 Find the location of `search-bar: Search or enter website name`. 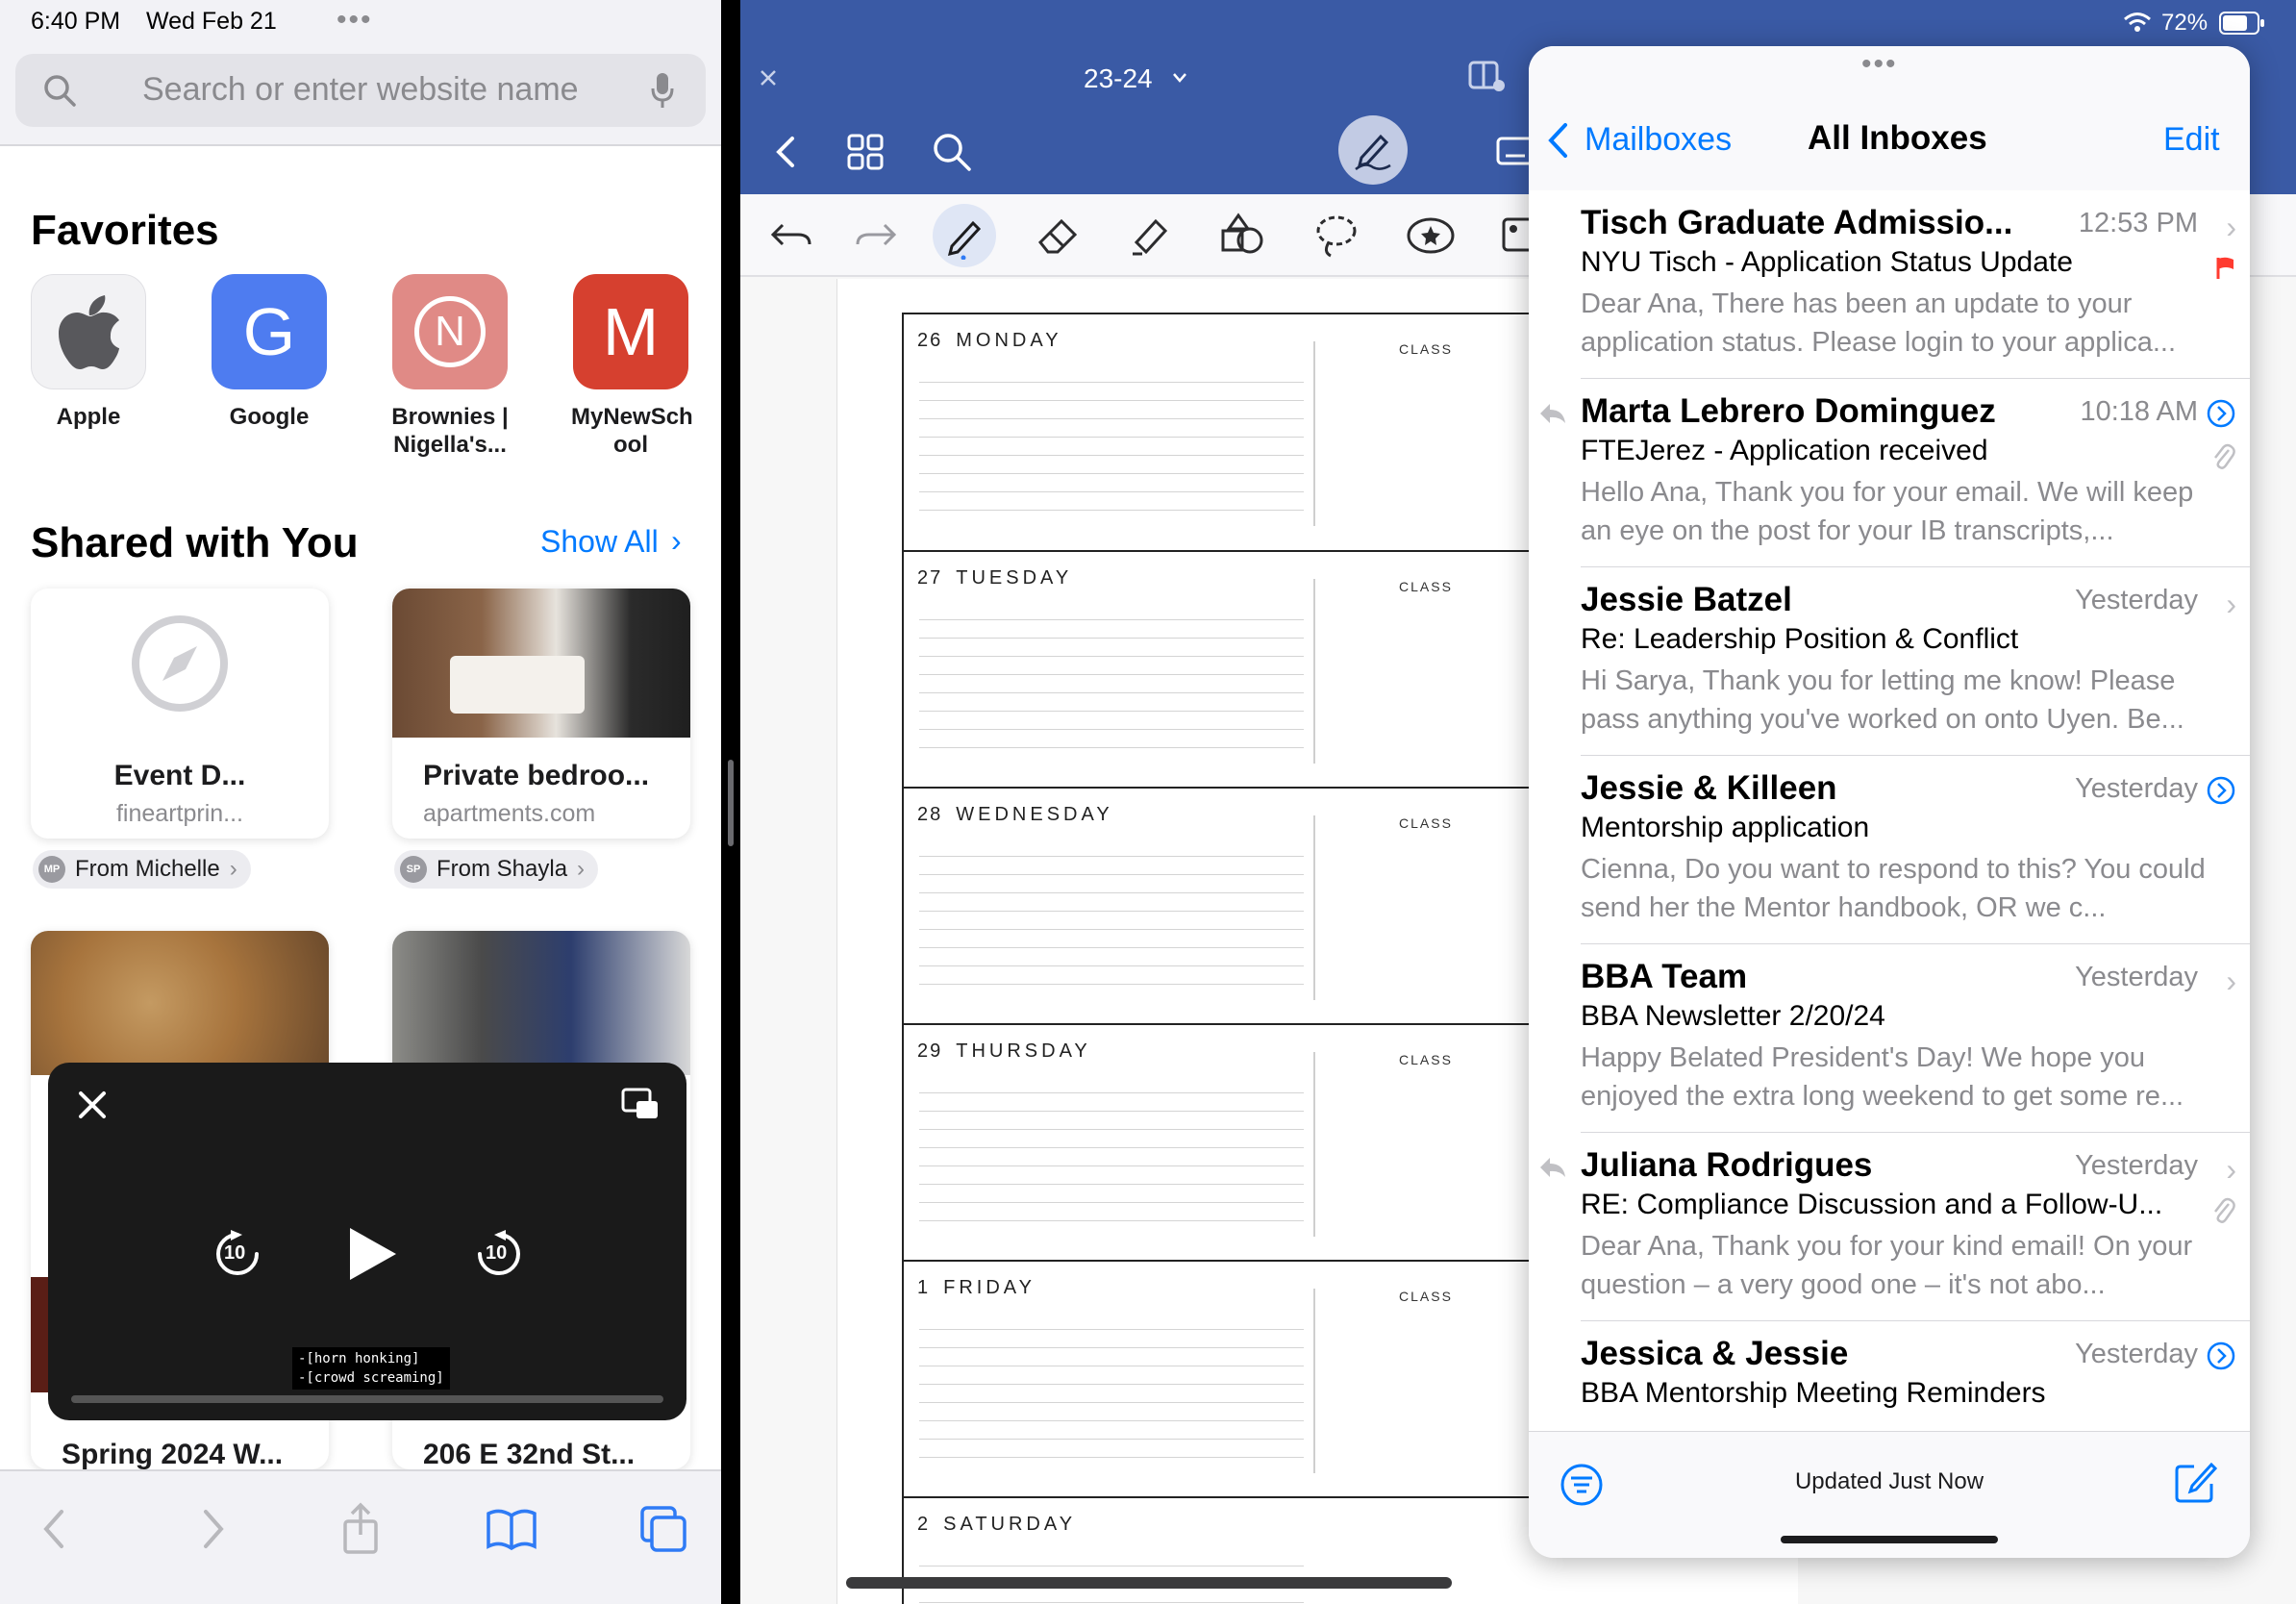

search-bar: Search or enter website name is located at coordinates (360, 90).